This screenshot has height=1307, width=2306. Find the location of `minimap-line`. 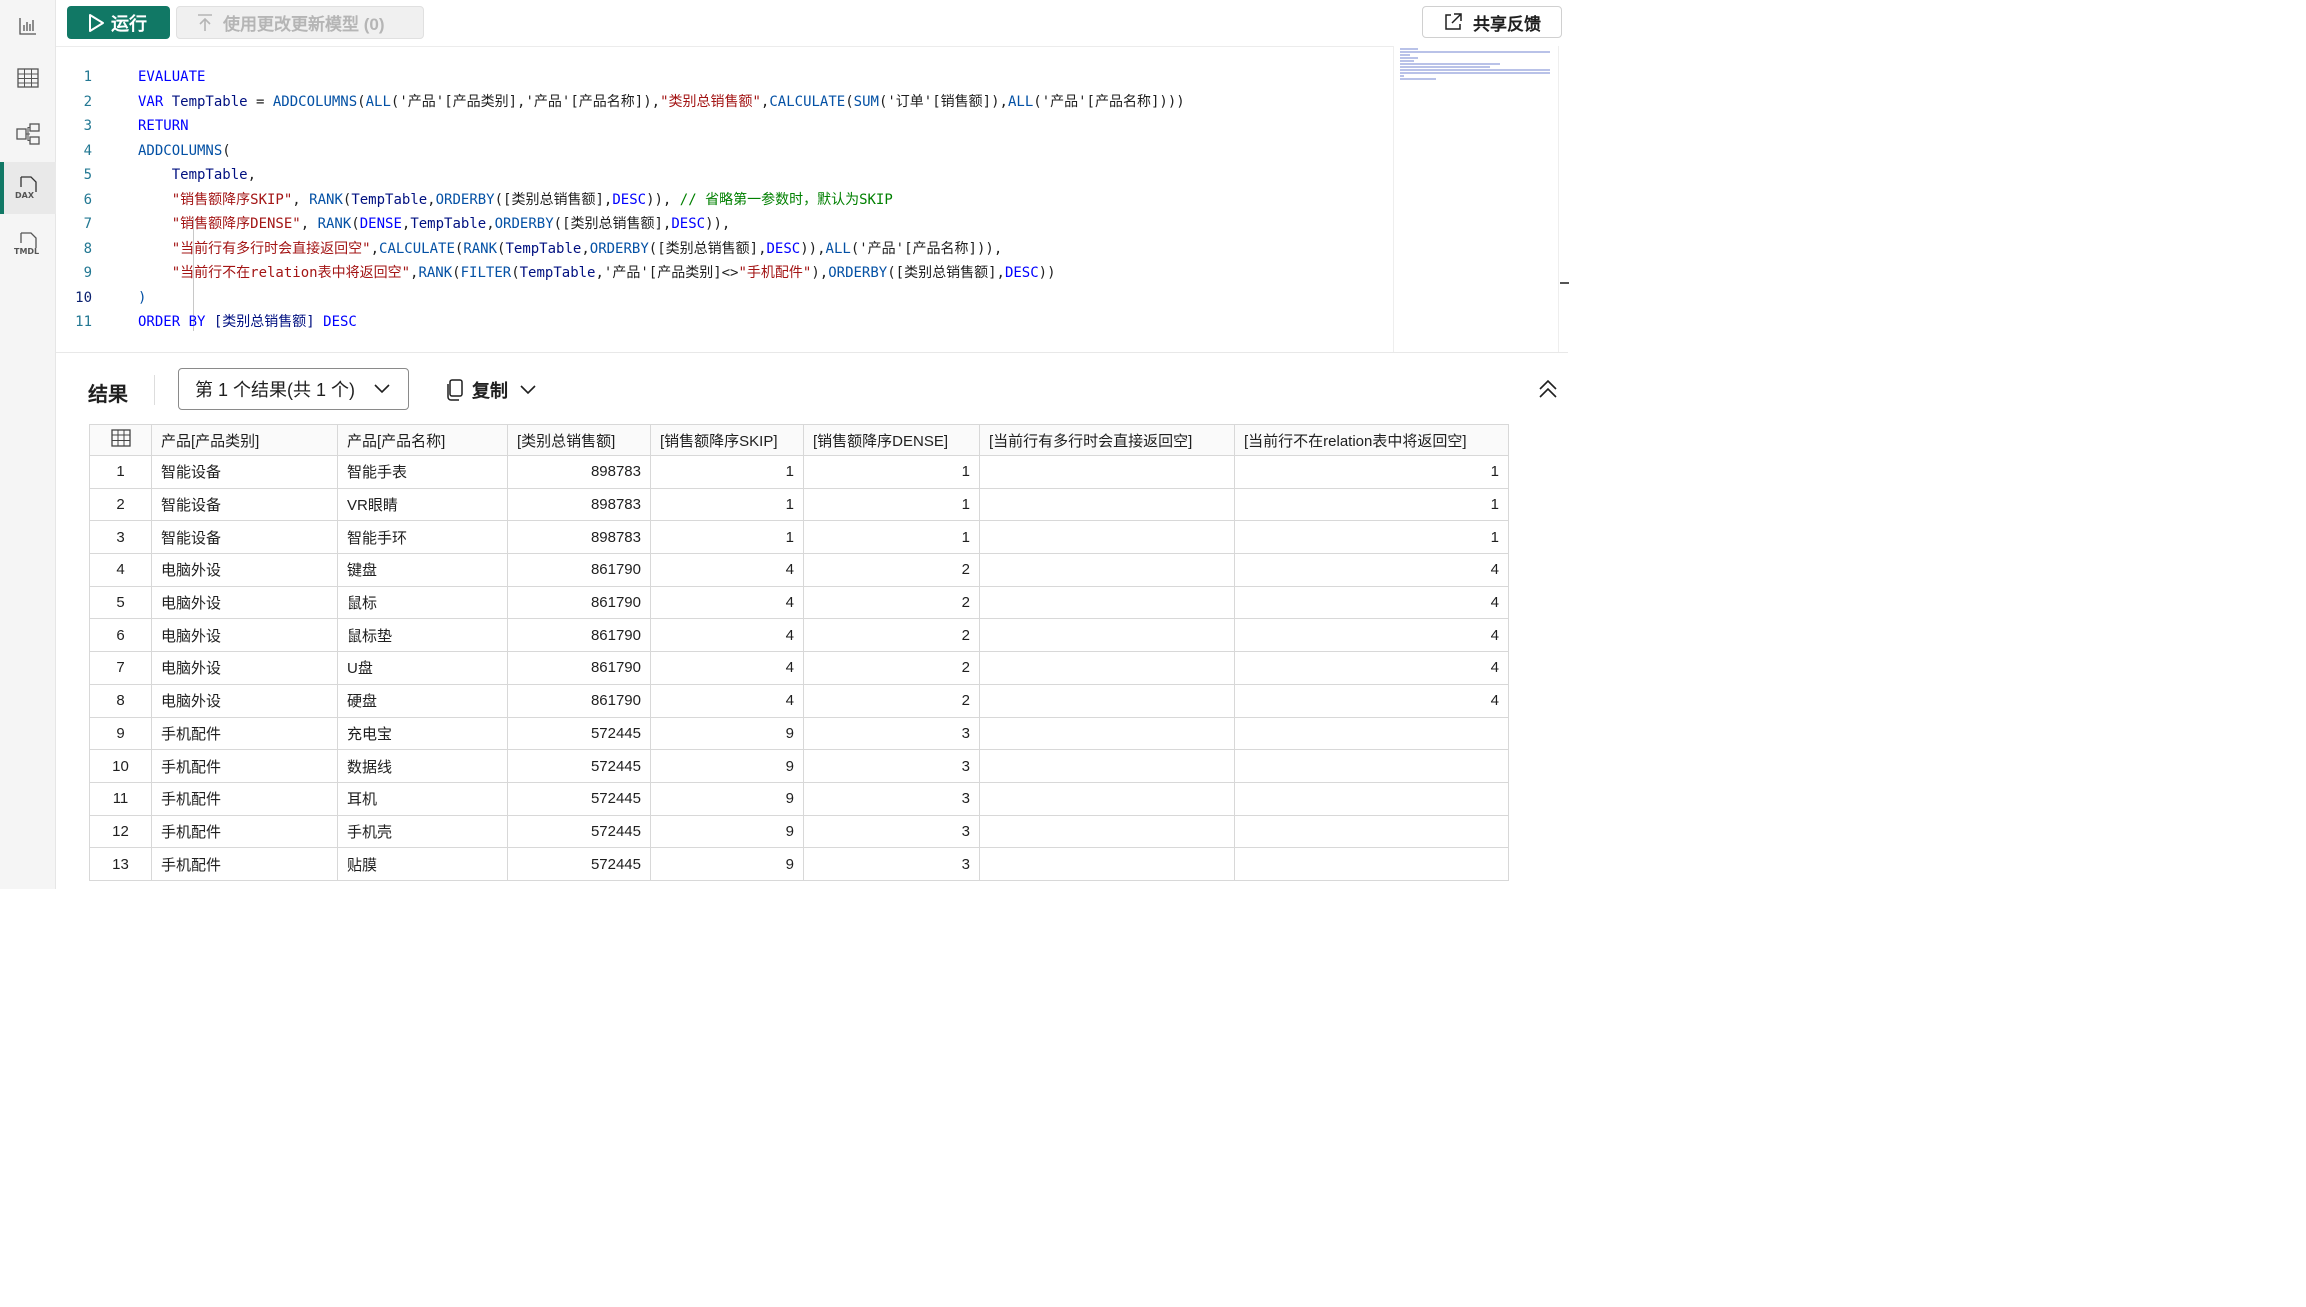

minimap-line is located at coordinates (1475, 52).